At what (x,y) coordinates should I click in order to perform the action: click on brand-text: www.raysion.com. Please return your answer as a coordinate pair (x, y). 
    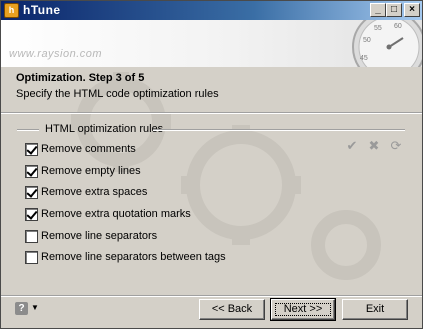
    Looking at the image, I should click on (56, 54).